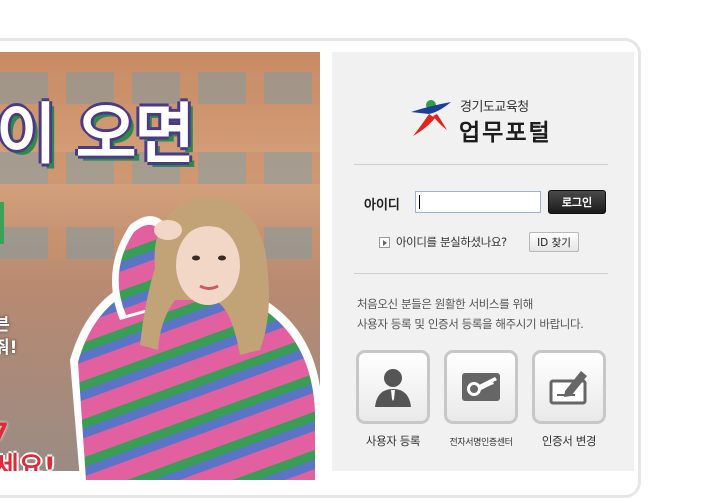 The width and height of the screenshot is (701, 498). Describe the element at coordinates (481, 443) in the screenshot. I see `e-signature-center-label: 전자서명인증센터` at that location.